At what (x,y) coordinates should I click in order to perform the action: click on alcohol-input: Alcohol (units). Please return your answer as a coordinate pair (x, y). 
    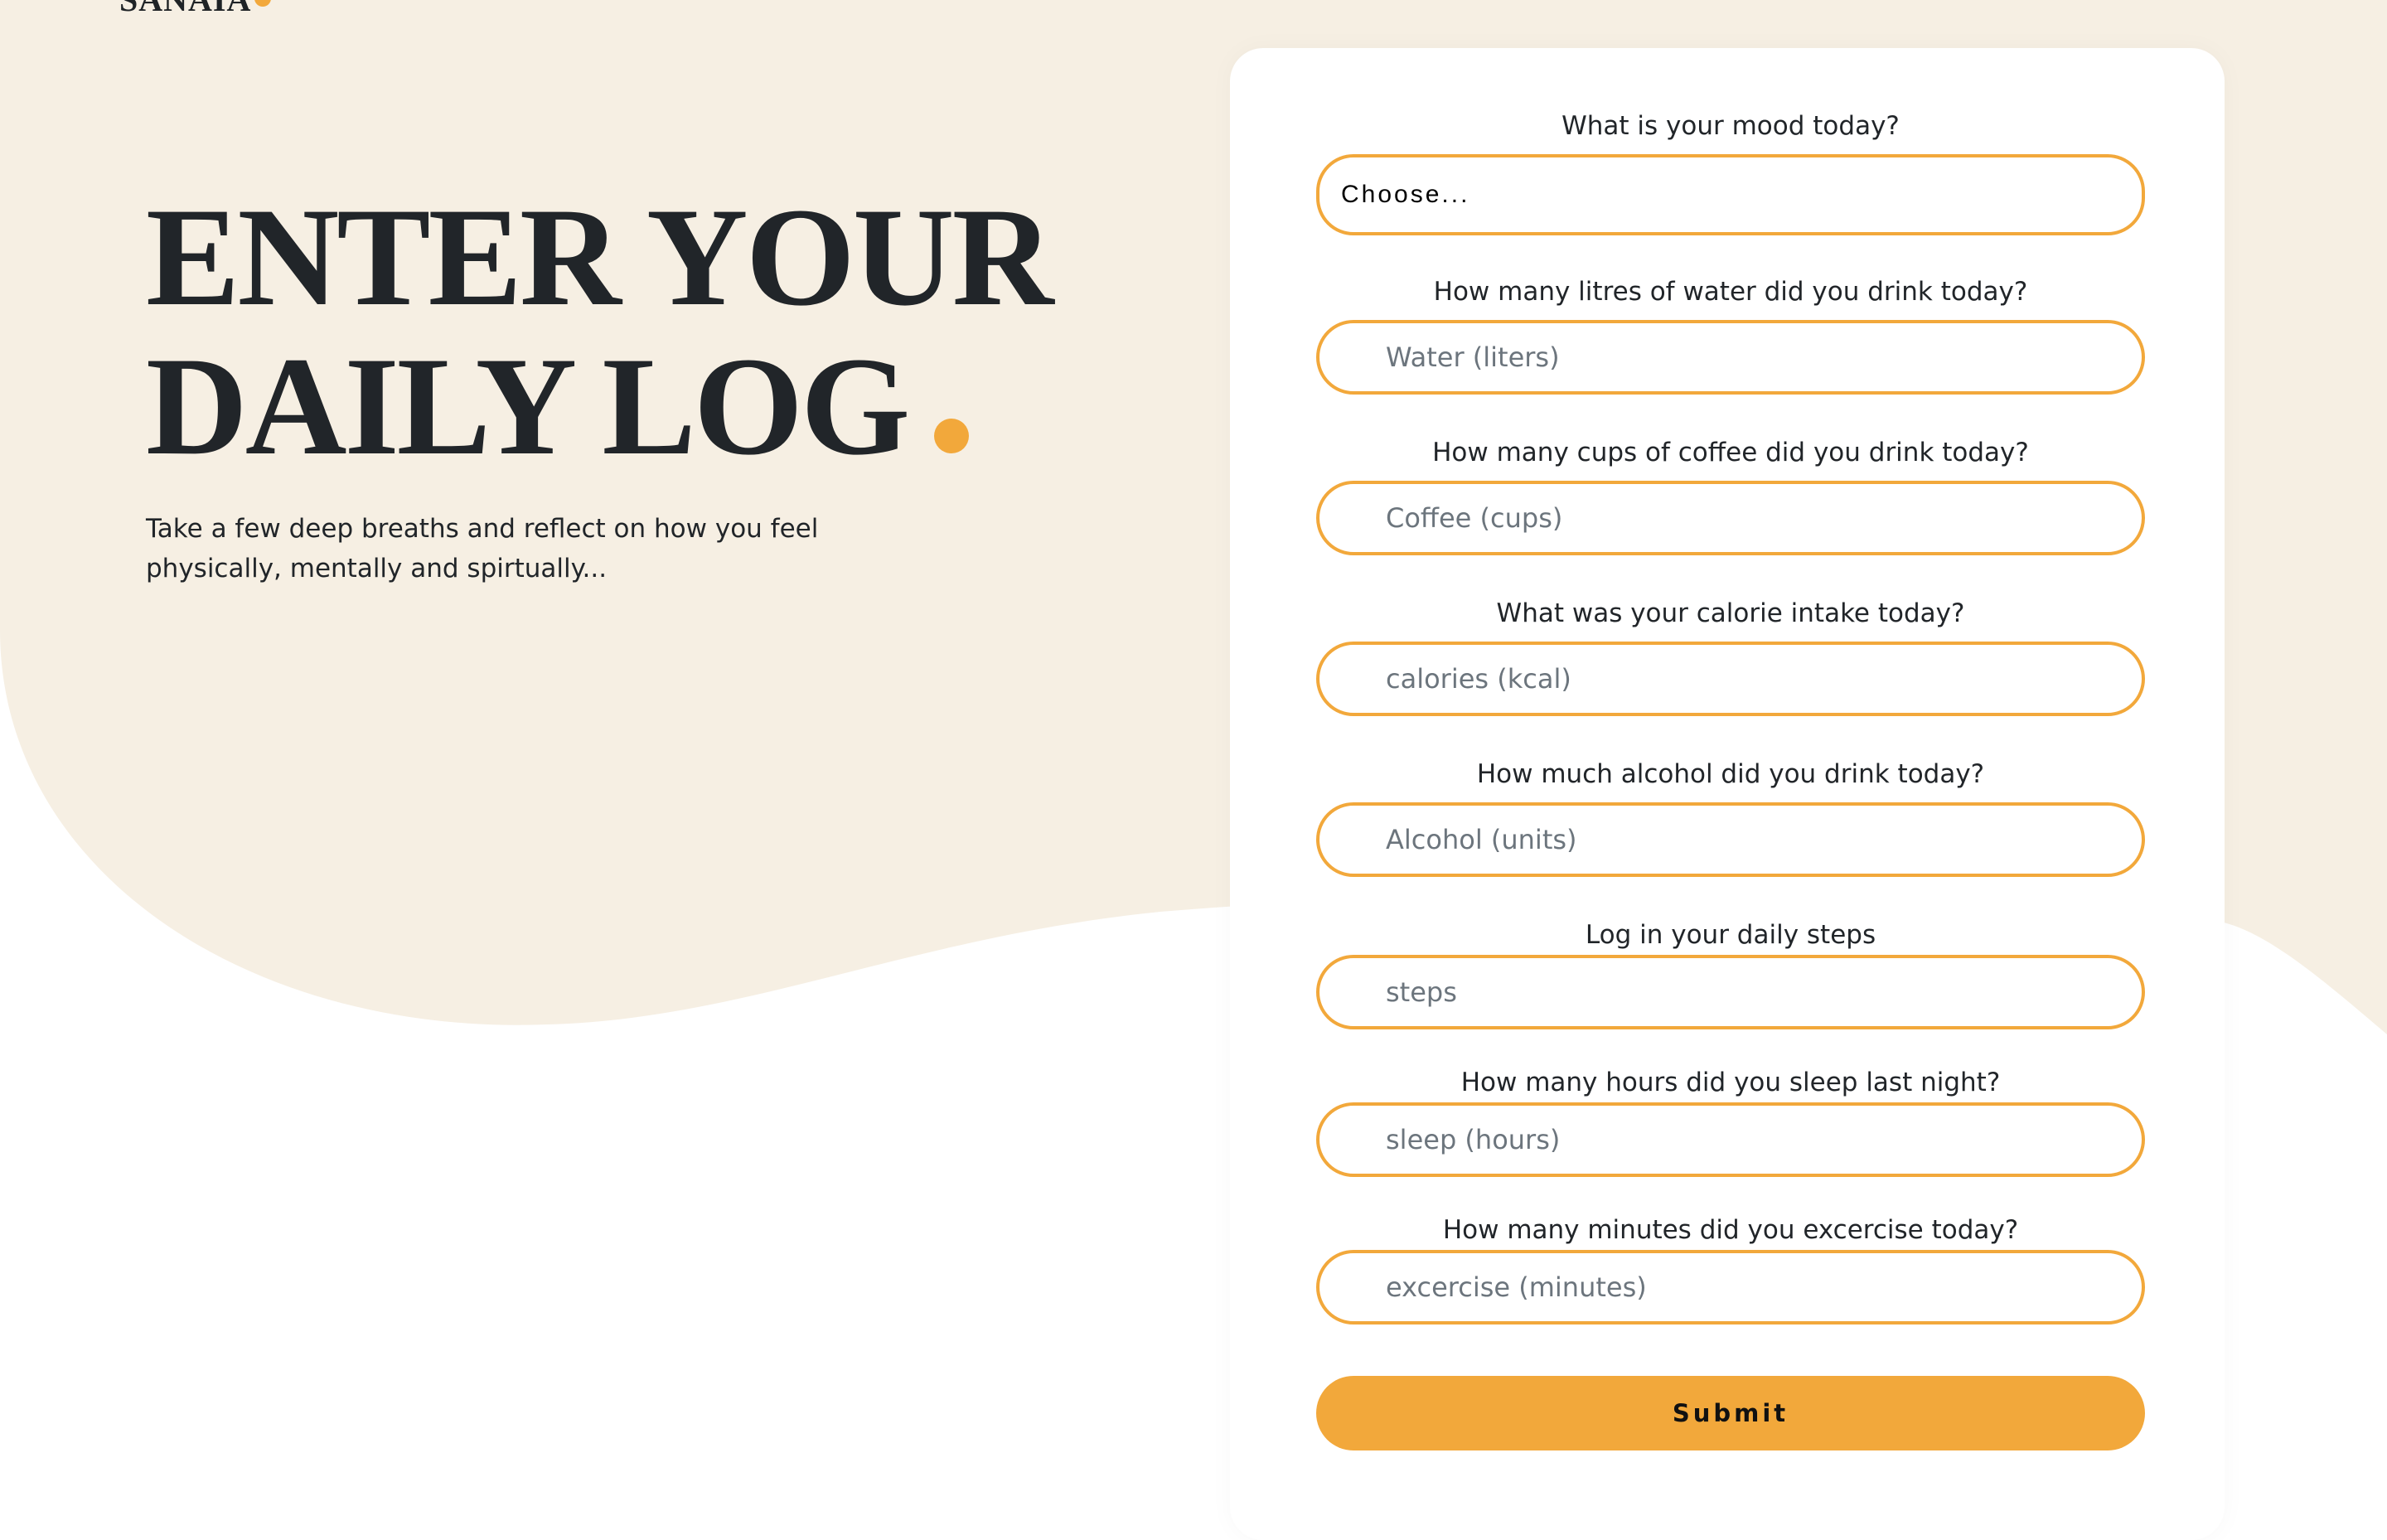
    Looking at the image, I should click on (1730, 839).